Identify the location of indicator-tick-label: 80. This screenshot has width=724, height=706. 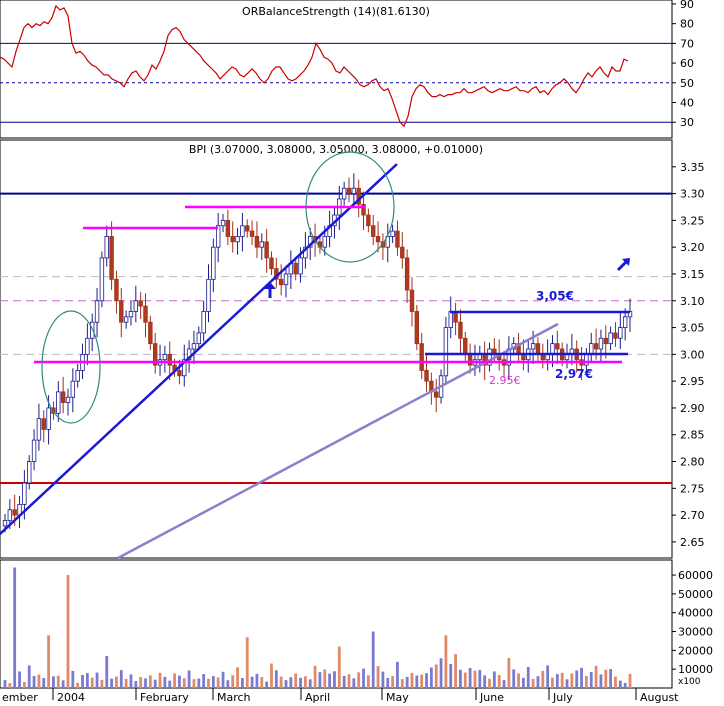
(687, 24).